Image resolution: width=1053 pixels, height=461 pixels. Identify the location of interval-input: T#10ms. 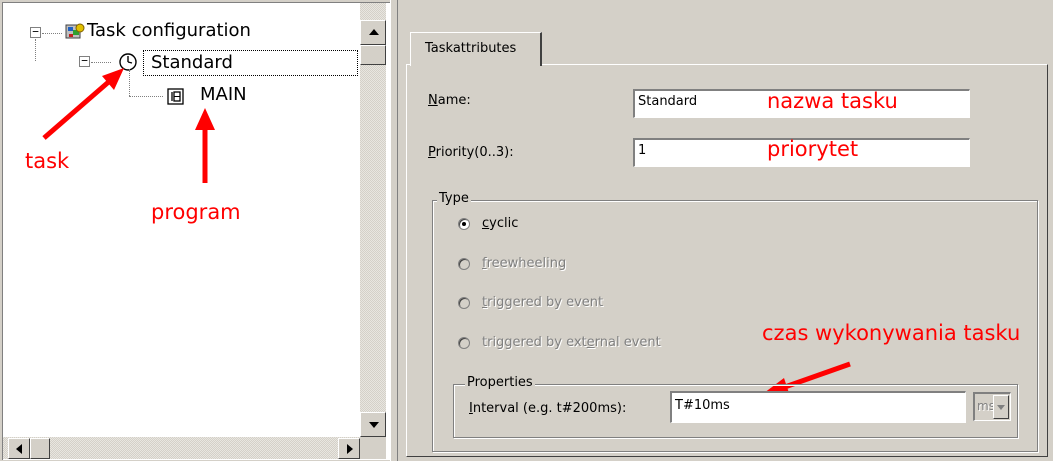
(818, 407).